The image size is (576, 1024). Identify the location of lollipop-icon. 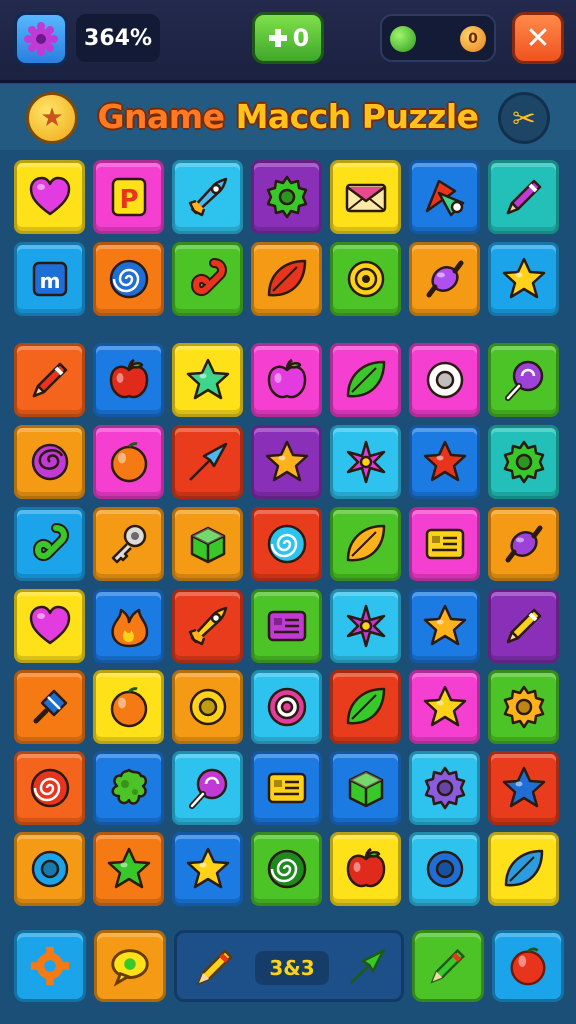
(523, 380).